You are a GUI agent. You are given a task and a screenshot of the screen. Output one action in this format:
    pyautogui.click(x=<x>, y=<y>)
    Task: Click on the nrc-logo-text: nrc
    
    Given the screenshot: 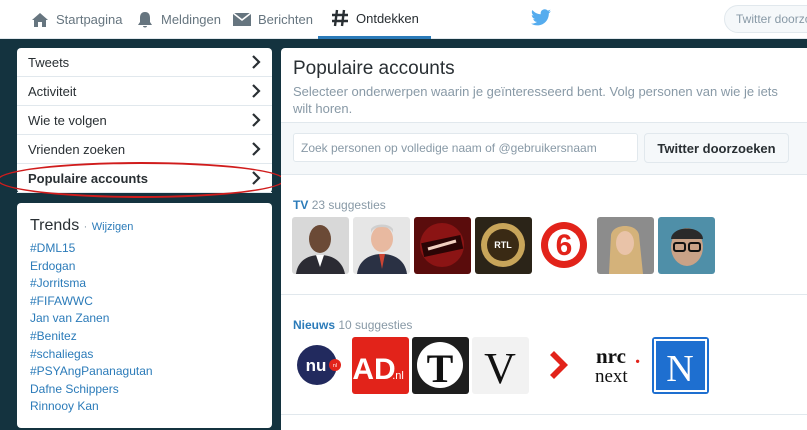 What is the action you would take?
    pyautogui.click(x=611, y=356)
    